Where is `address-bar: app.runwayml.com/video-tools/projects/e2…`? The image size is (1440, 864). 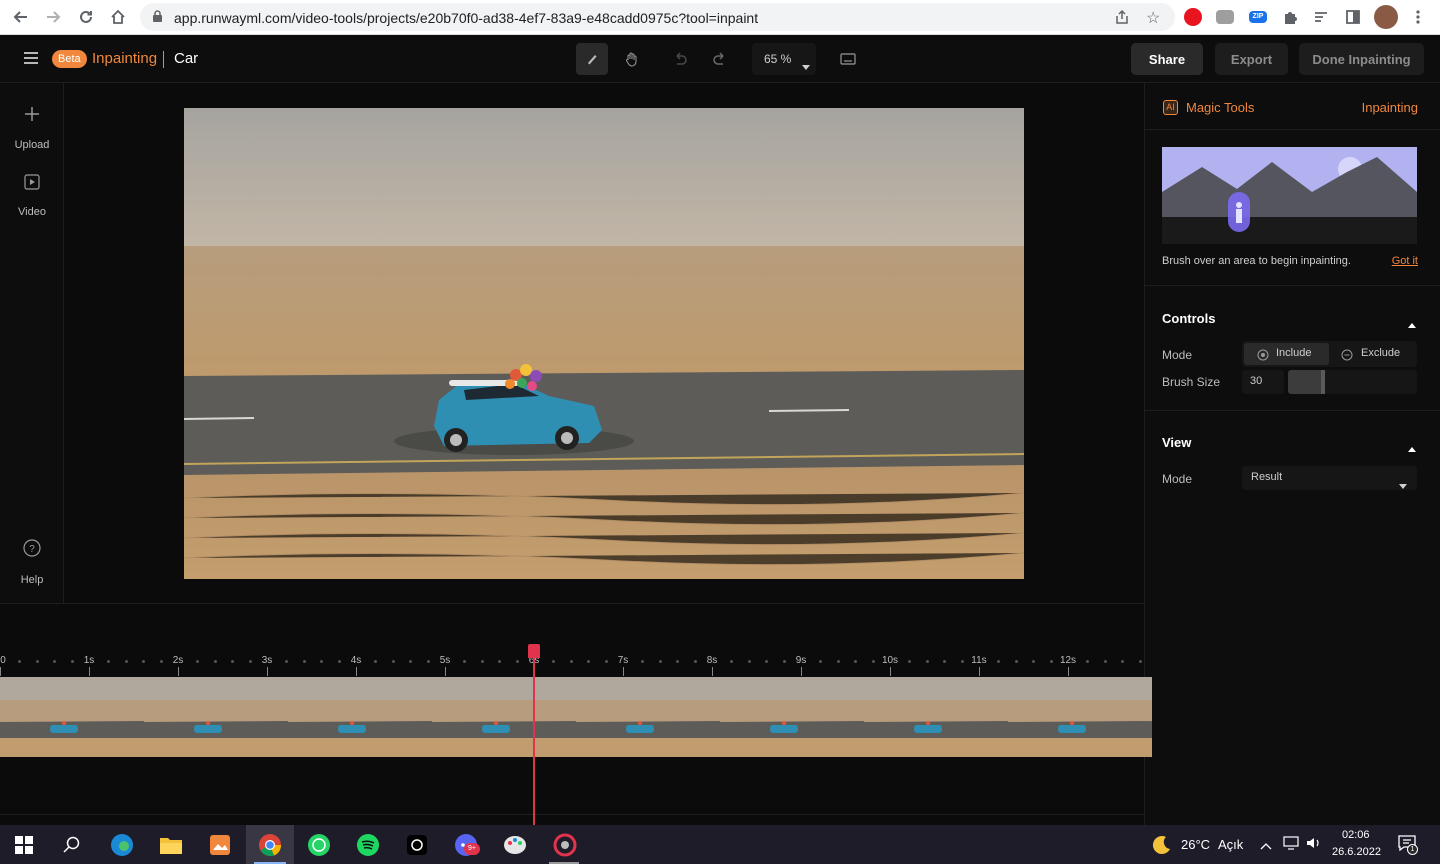 address-bar: app.runwayml.com/video-tools/projects/e2… is located at coordinates (657, 17).